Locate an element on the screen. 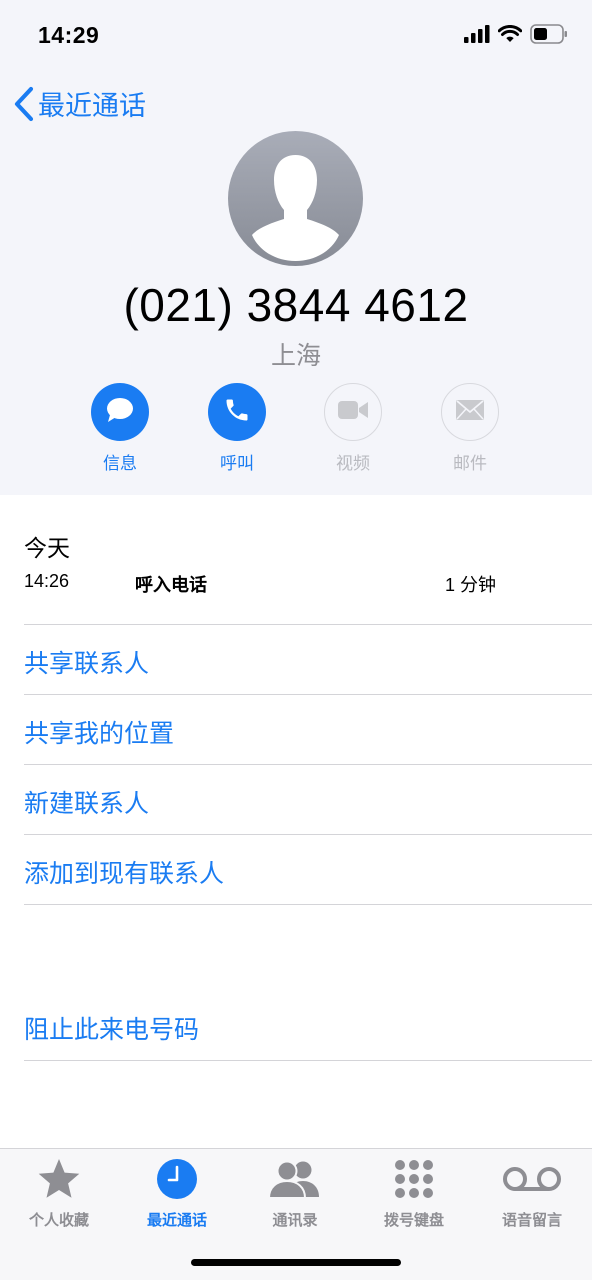 Image resolution: width=592 pixels, height=1280 pixels. message-action-label: 信息 is located at coordinates (120, 463).